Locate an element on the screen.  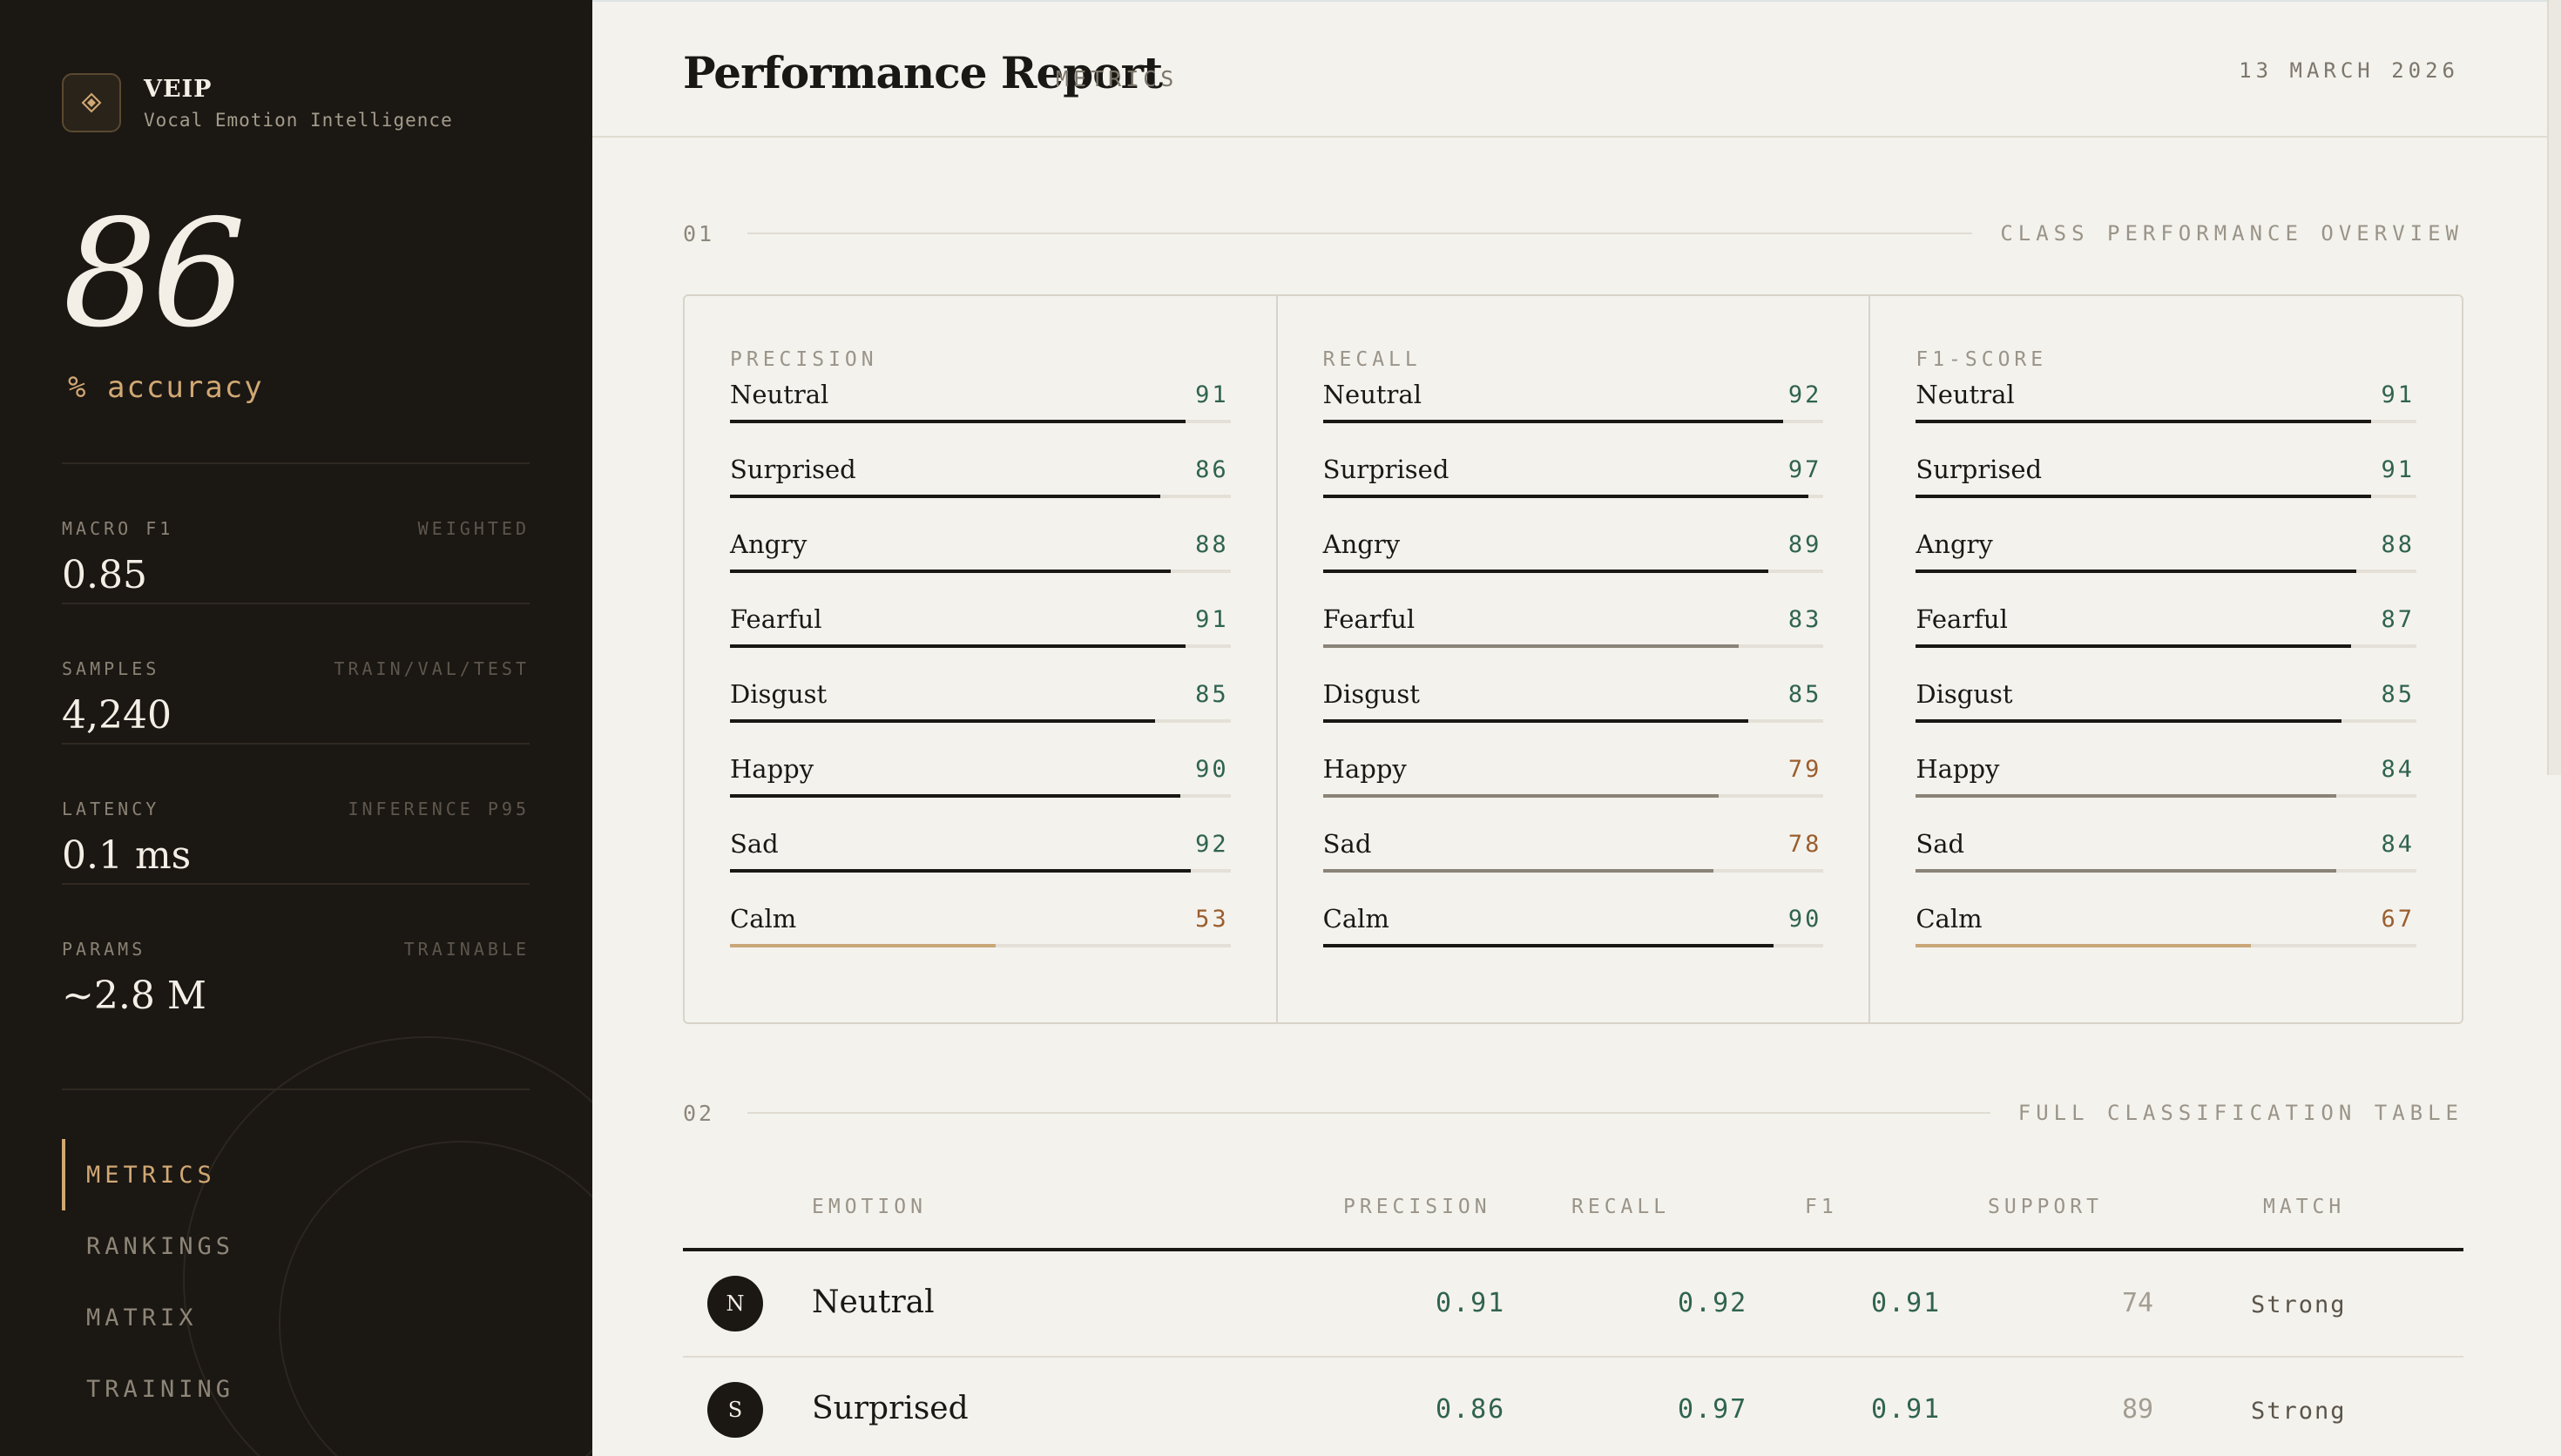
metric-label: Fearful is located at coordinates (1369, 619).